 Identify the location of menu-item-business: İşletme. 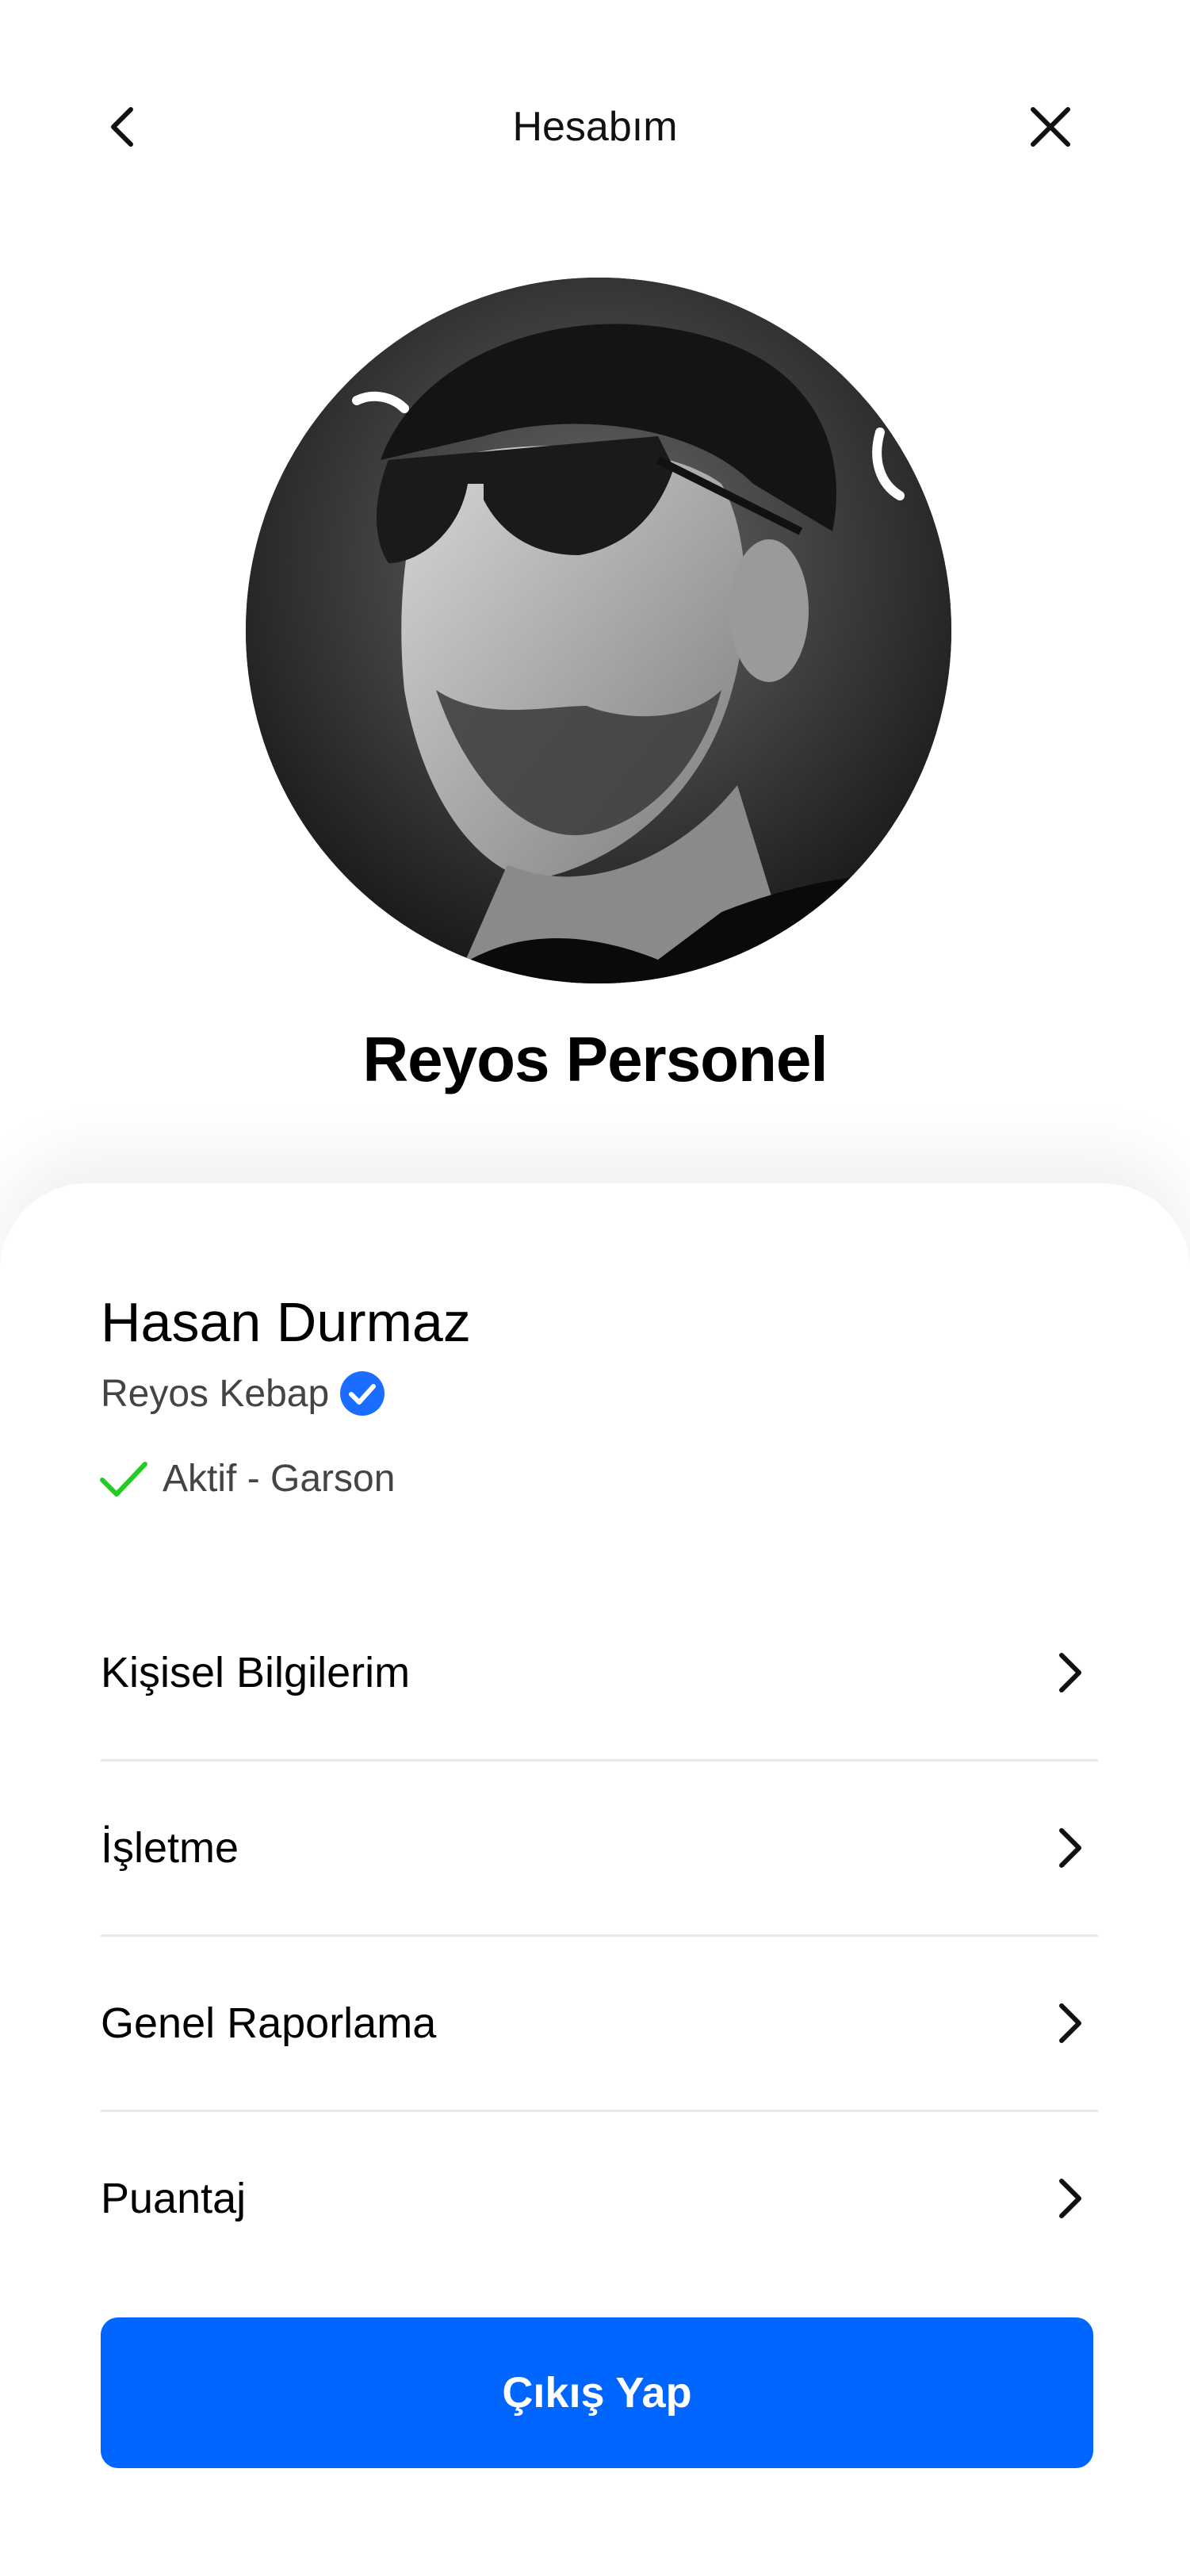
(599, 1849).